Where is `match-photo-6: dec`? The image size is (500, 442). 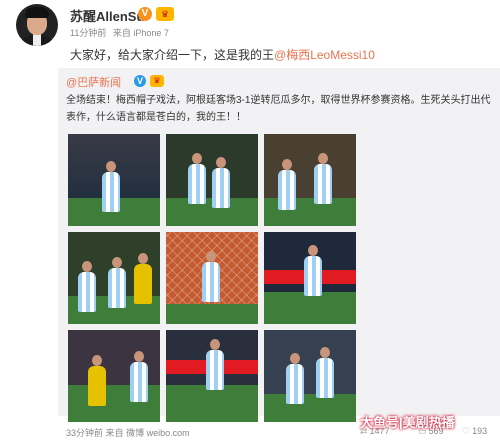
match-photo-6: dec is located at coordinates (310, 278).